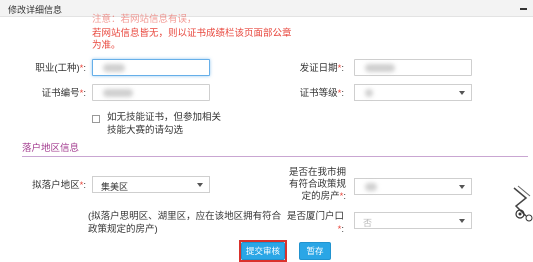 This screenshot has height=262, width=533. I want to click on logo-icon, so click(523, 203).